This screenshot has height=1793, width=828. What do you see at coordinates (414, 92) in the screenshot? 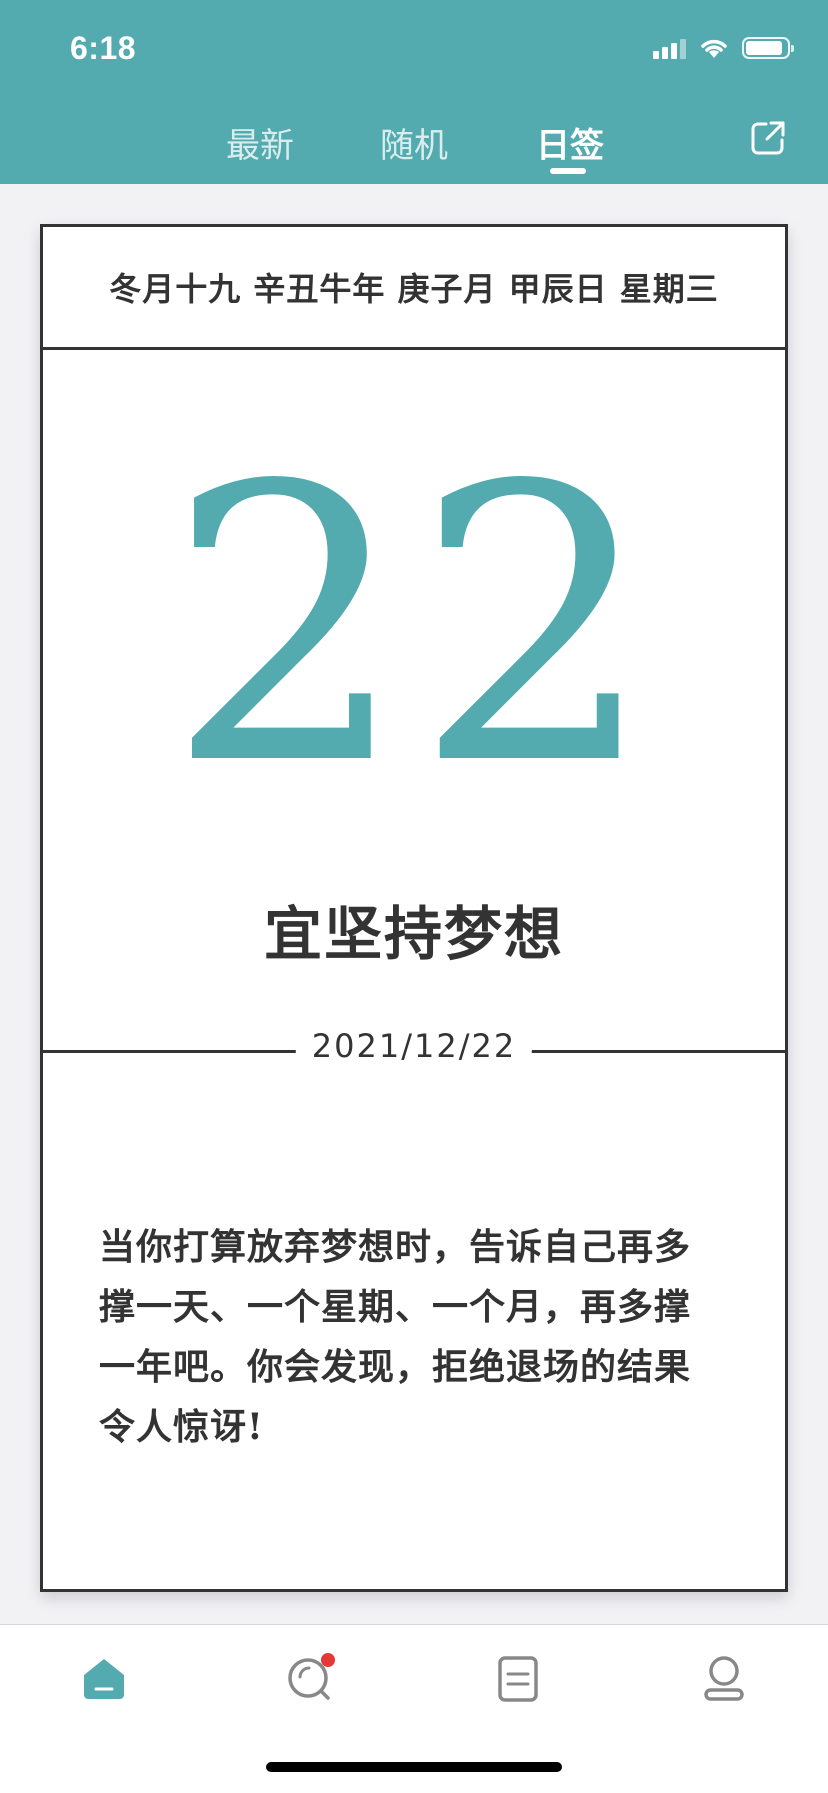
I see `top-header: 6:18 最新 随机 日签` at bounding box center [414, 92].